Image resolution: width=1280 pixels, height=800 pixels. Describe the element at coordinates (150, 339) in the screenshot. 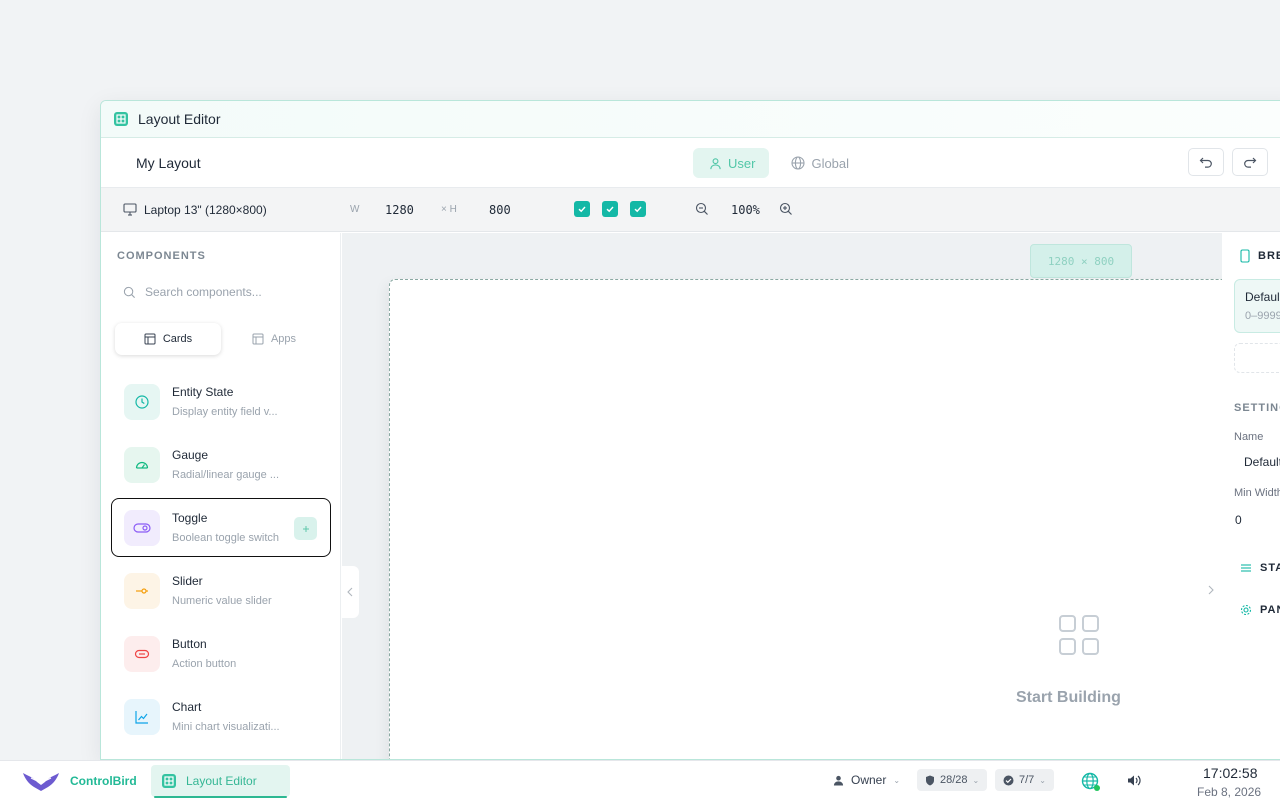

I see `cards-icon` at that location.